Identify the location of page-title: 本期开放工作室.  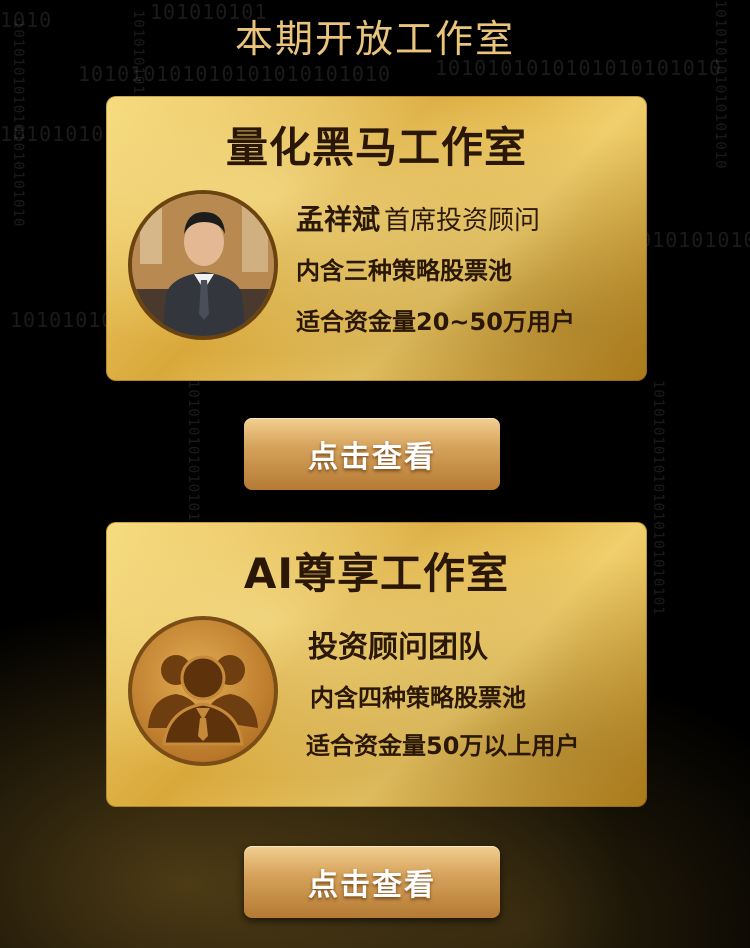
(374, 39).